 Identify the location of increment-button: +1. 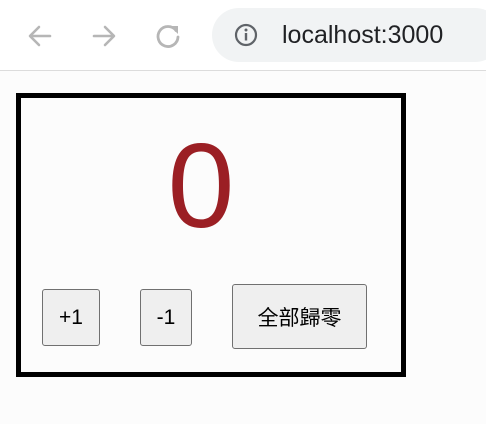
(71, 317).